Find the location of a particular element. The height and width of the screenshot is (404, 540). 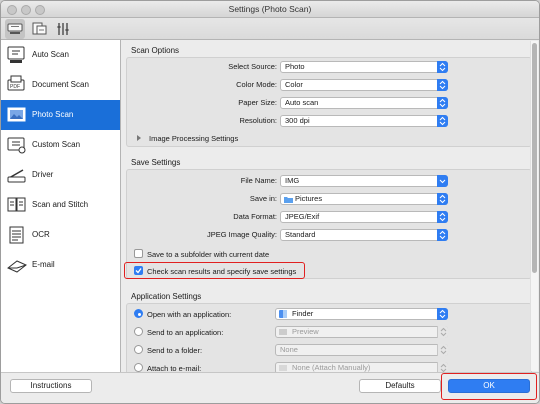

general-settings-button is located at coordinates (39, 29).